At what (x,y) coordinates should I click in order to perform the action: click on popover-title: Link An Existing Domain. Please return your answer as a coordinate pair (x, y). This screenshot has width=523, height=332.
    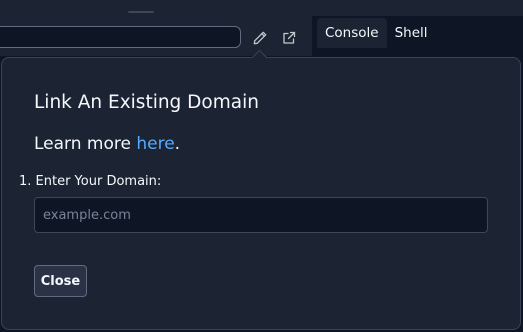
    Looking at the image, I should click on (146, 102).